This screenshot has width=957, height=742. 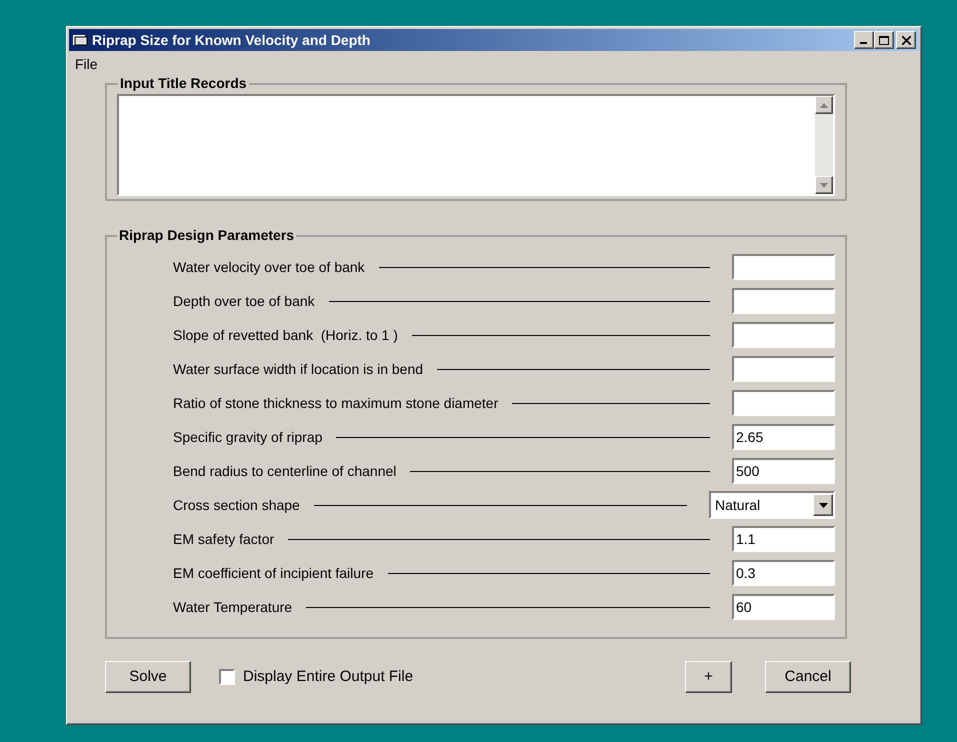 What do you see at coordinates (298, 369) in the screenshot?
I see `parameter-label: Water surface width if location is in bend` at bounding box center [298, 369].